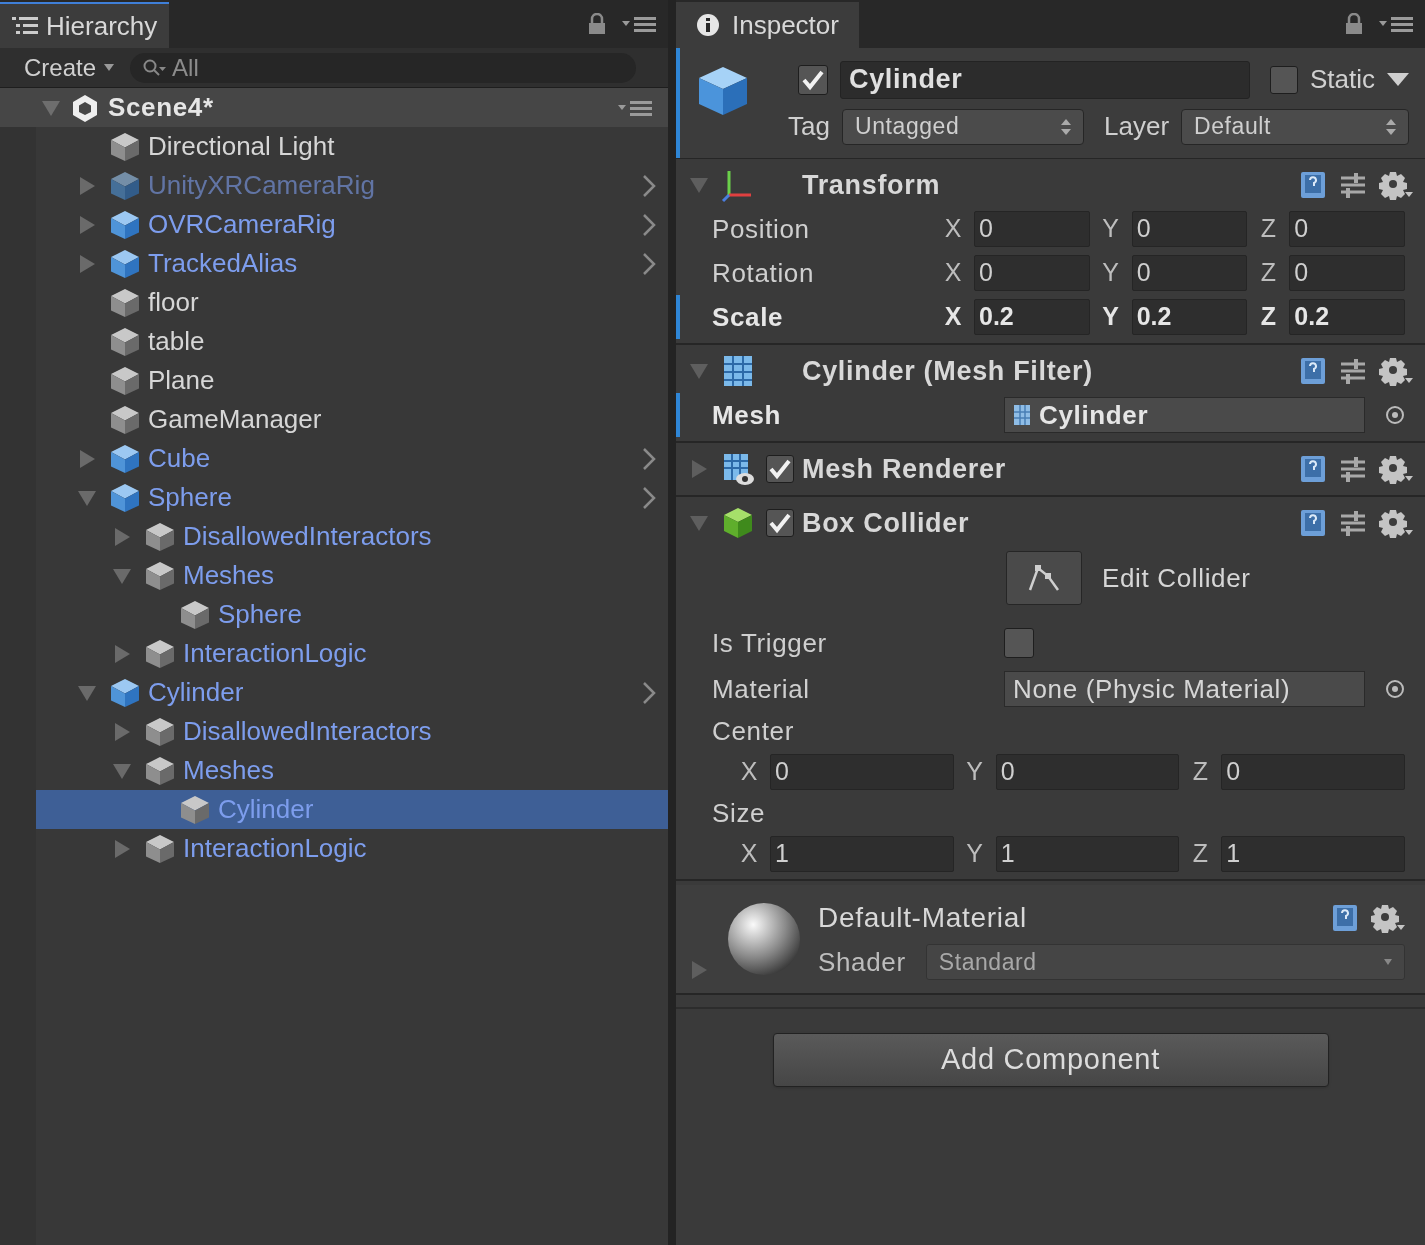 This screenshot has width=1425, height=1245. Describe the element at coordinates (1342, 79) in the screenshot. I see `static-label: Static` at that location.